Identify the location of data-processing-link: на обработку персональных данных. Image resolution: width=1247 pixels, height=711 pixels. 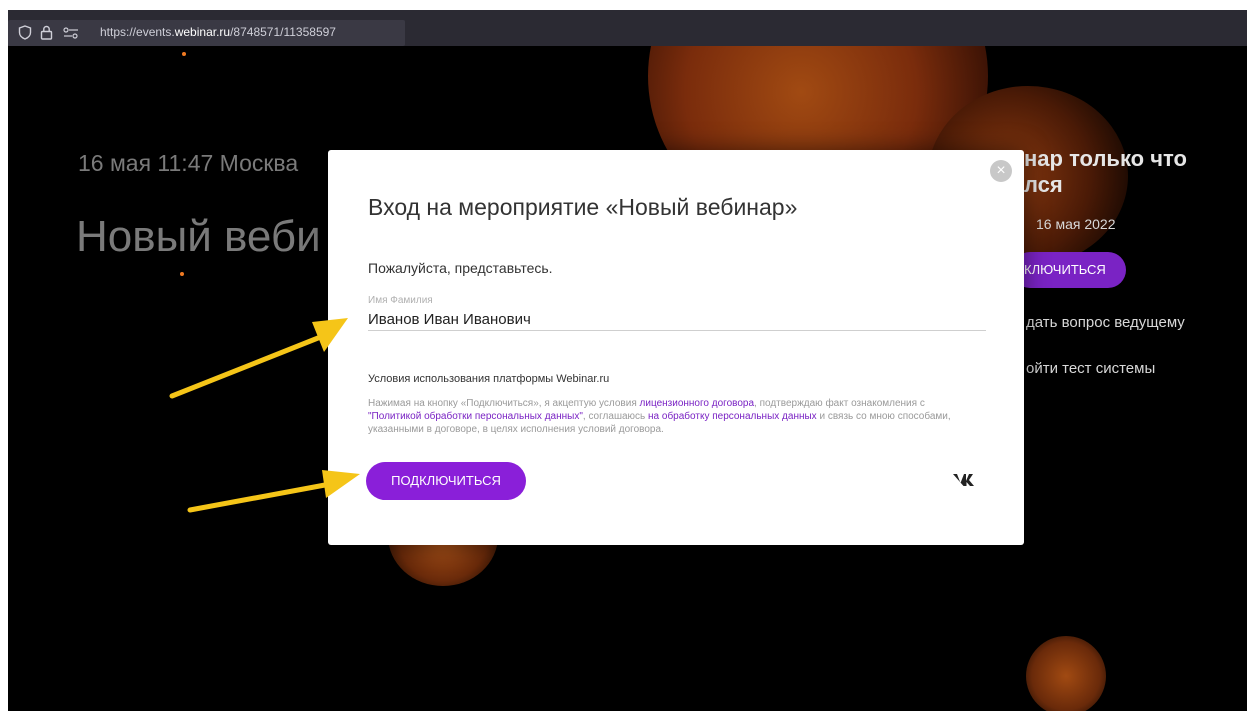
(732, 416).